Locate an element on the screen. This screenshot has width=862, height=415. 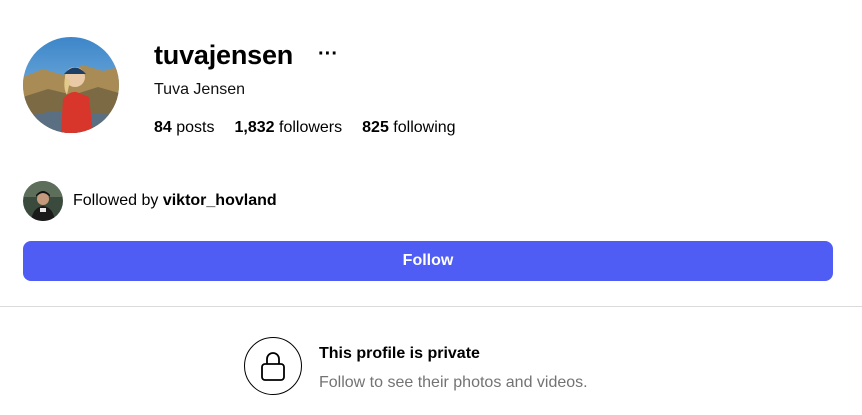
followed-by-text: Followed by viktor_hovland is located at coordinates (175, 201).